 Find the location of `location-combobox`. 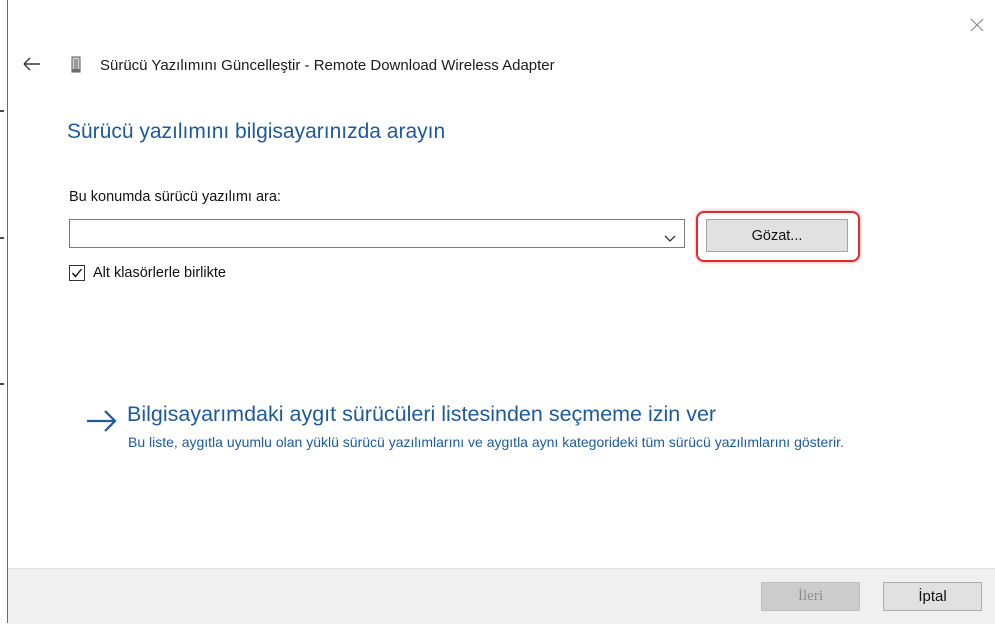

location-combobox is located at coordinates (377, 233).